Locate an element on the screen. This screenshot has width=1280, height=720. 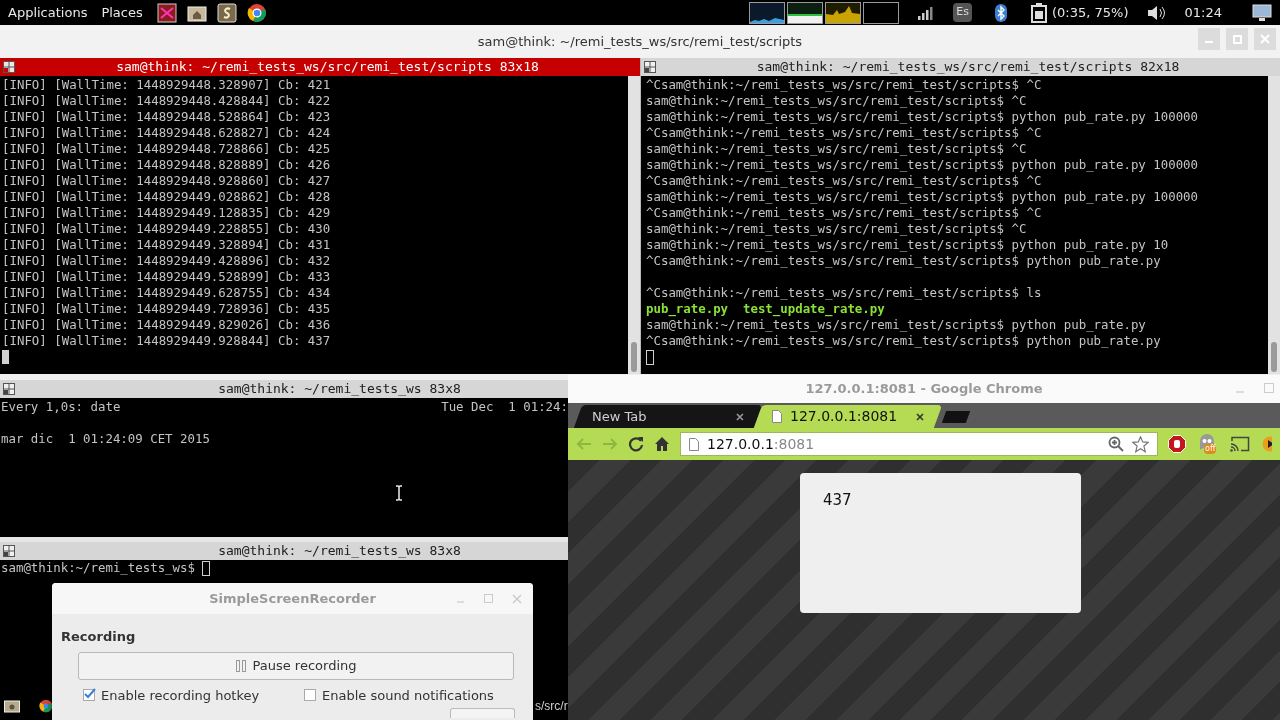
terminal-line: [INFO] [WallTime: 1448929448.428844] Cb: 422 is located at coordinates (166, 101).